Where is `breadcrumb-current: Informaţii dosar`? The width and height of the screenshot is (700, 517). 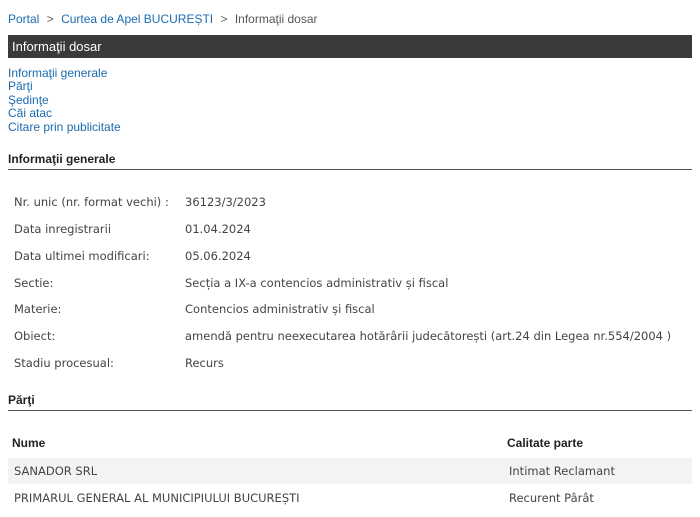 breadcrumb-current: Informaţii dosar is located at coordinates (276, 19).